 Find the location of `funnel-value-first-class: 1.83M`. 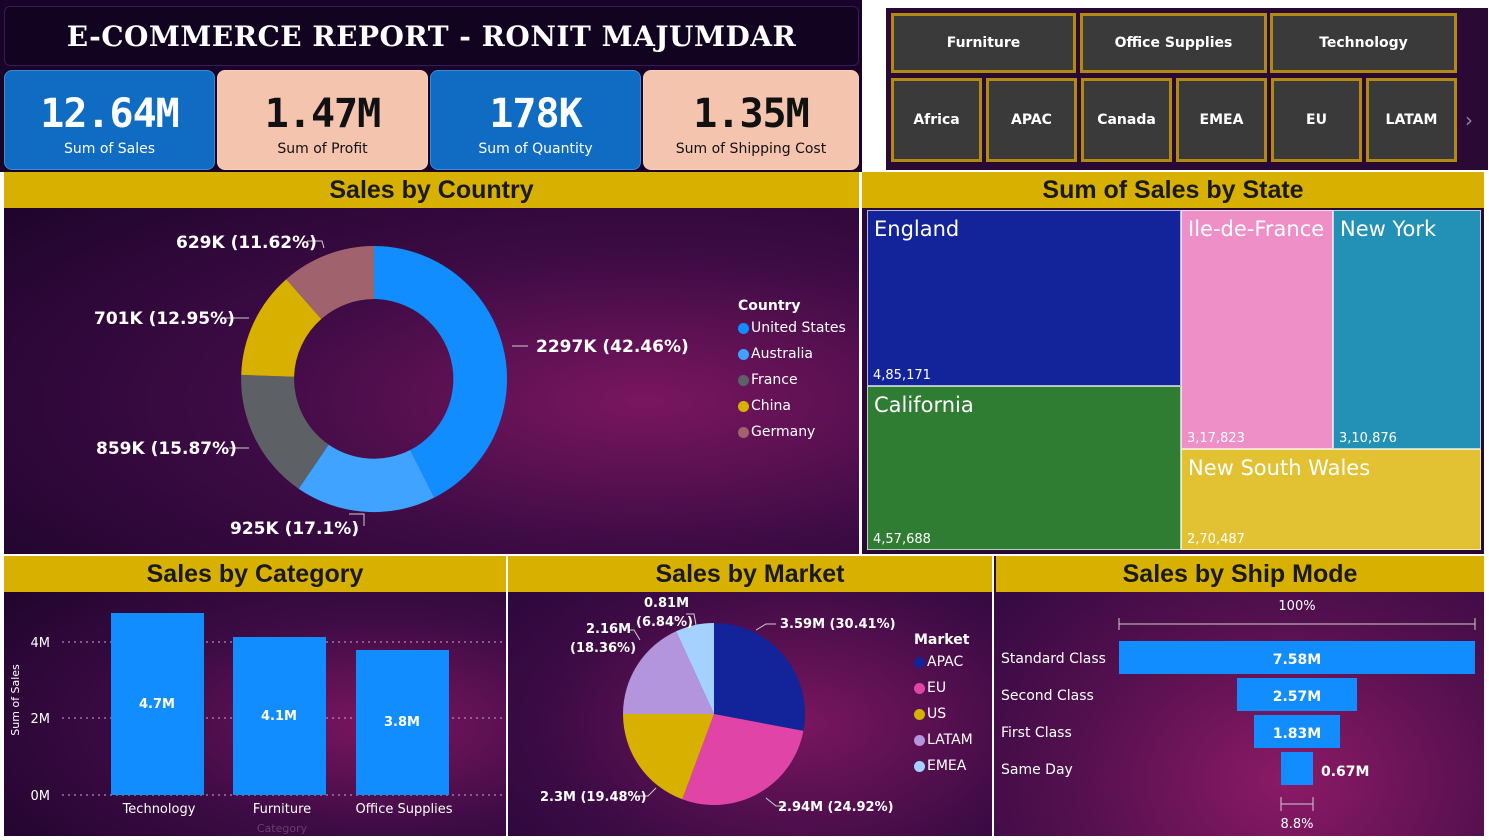

funnel-value-first-class: 1.83M is located at coordinates (1297, 734).